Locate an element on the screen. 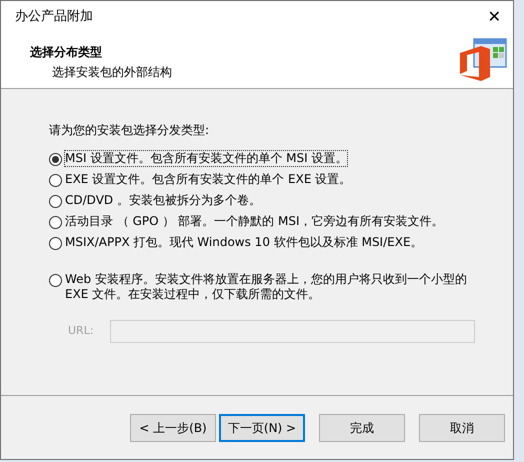  page-title: 选择分布类型 is located at coordinates (66, 52).